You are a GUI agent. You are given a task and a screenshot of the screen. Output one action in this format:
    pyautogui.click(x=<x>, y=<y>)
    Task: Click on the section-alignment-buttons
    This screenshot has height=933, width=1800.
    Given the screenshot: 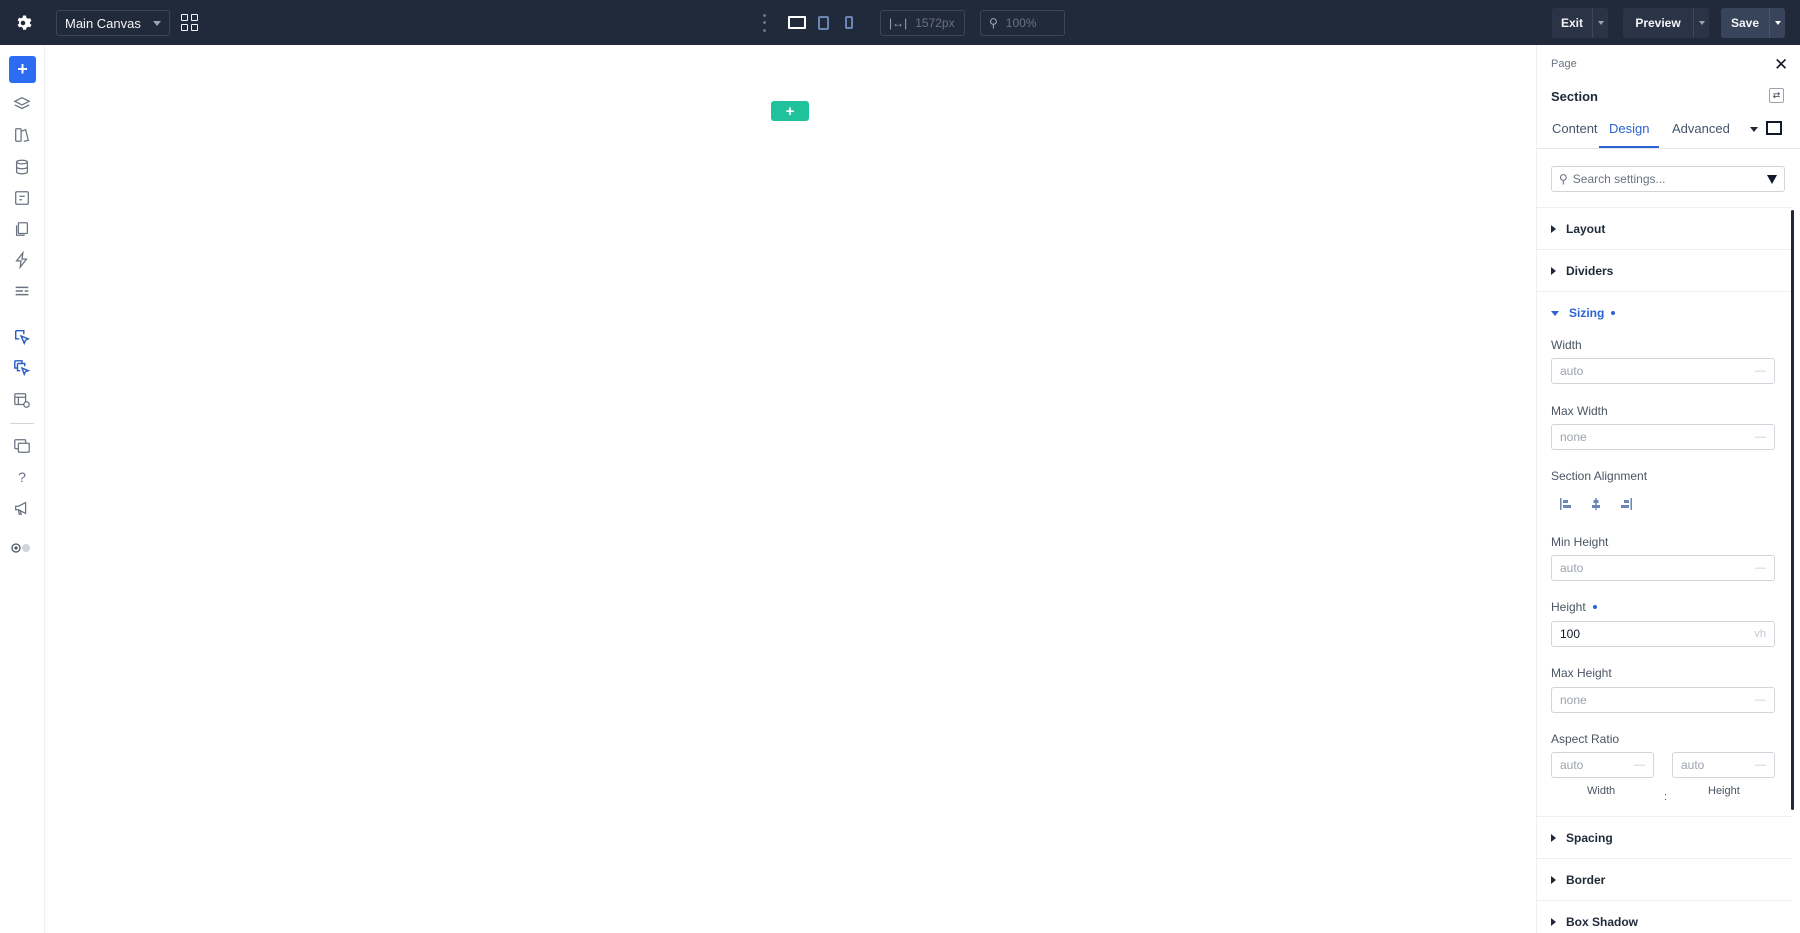 What is the action you would take?
    pyautogui.click(x=1596, y=504)
    